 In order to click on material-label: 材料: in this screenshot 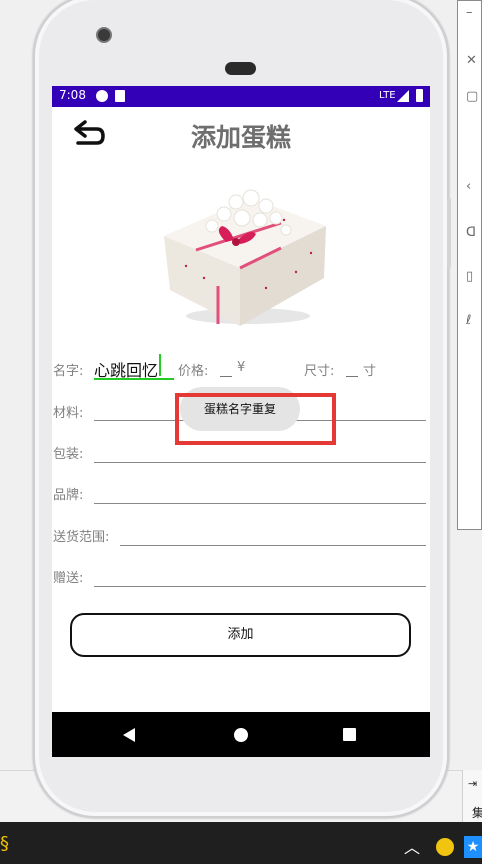, I will do `click(68, 413)`.